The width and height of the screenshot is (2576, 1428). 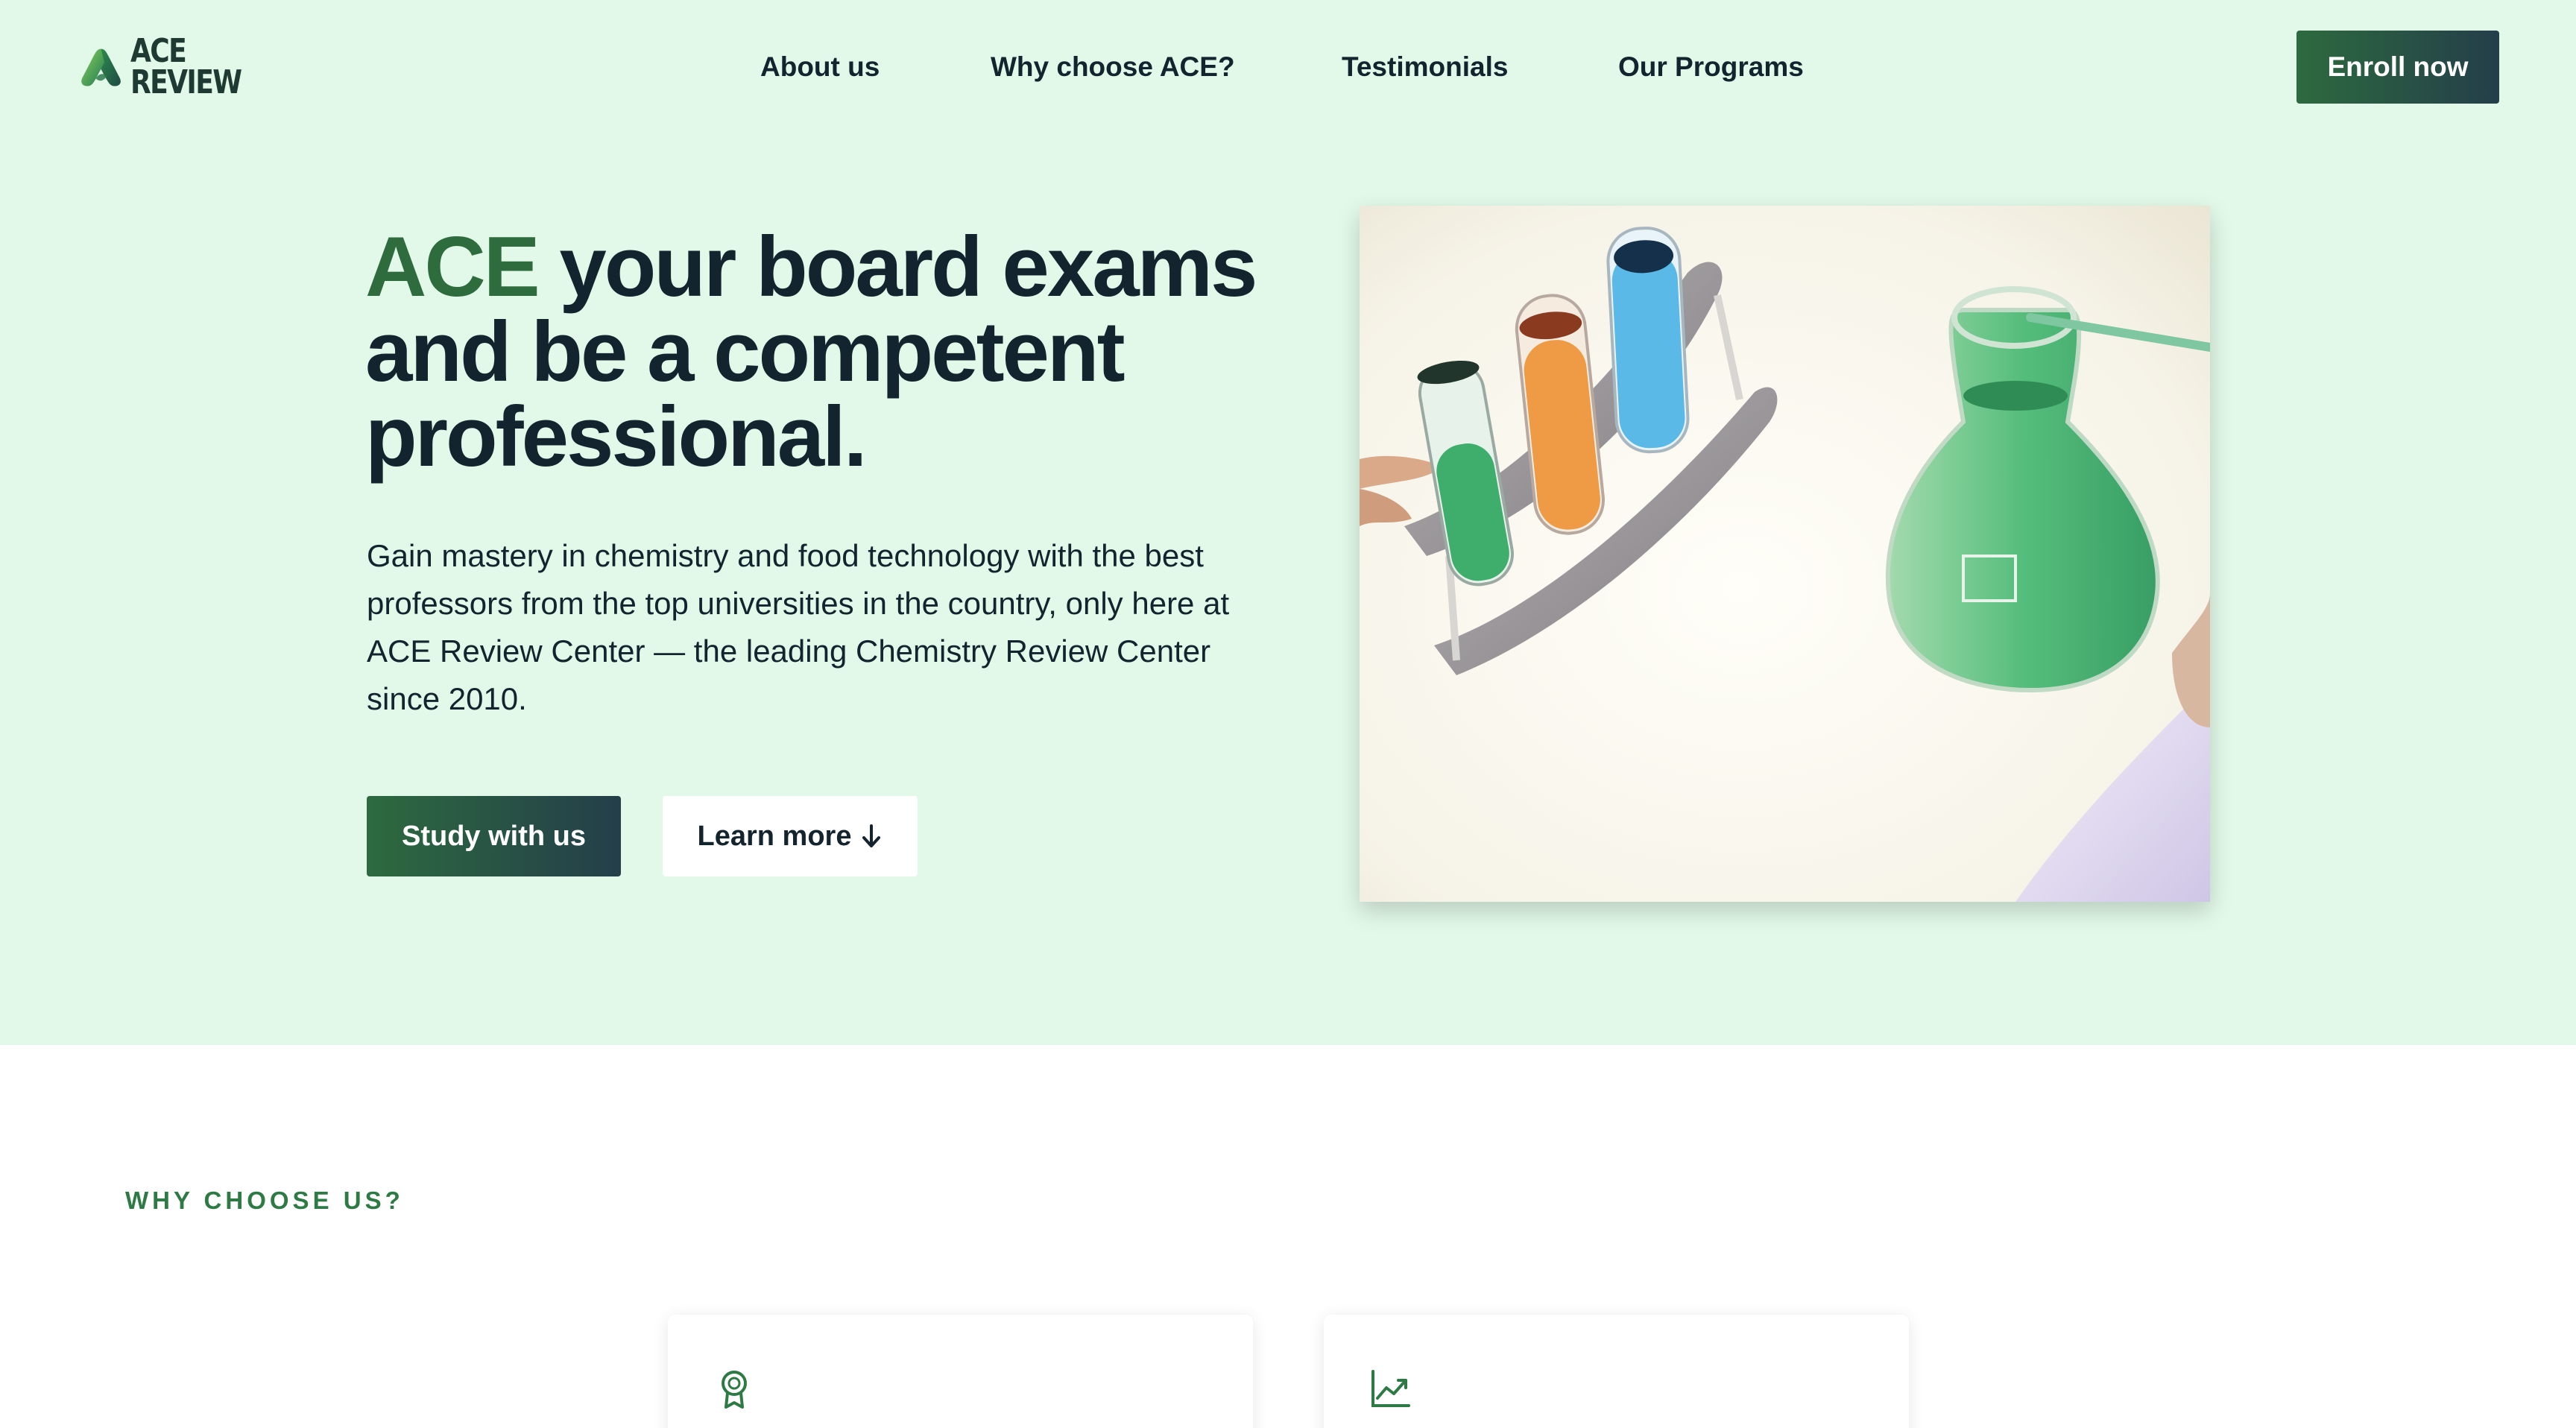 What do you see at coordinates (872, 835) in the screenshot?
I see `arrow-down-icon` at bounding box center [872, 835].